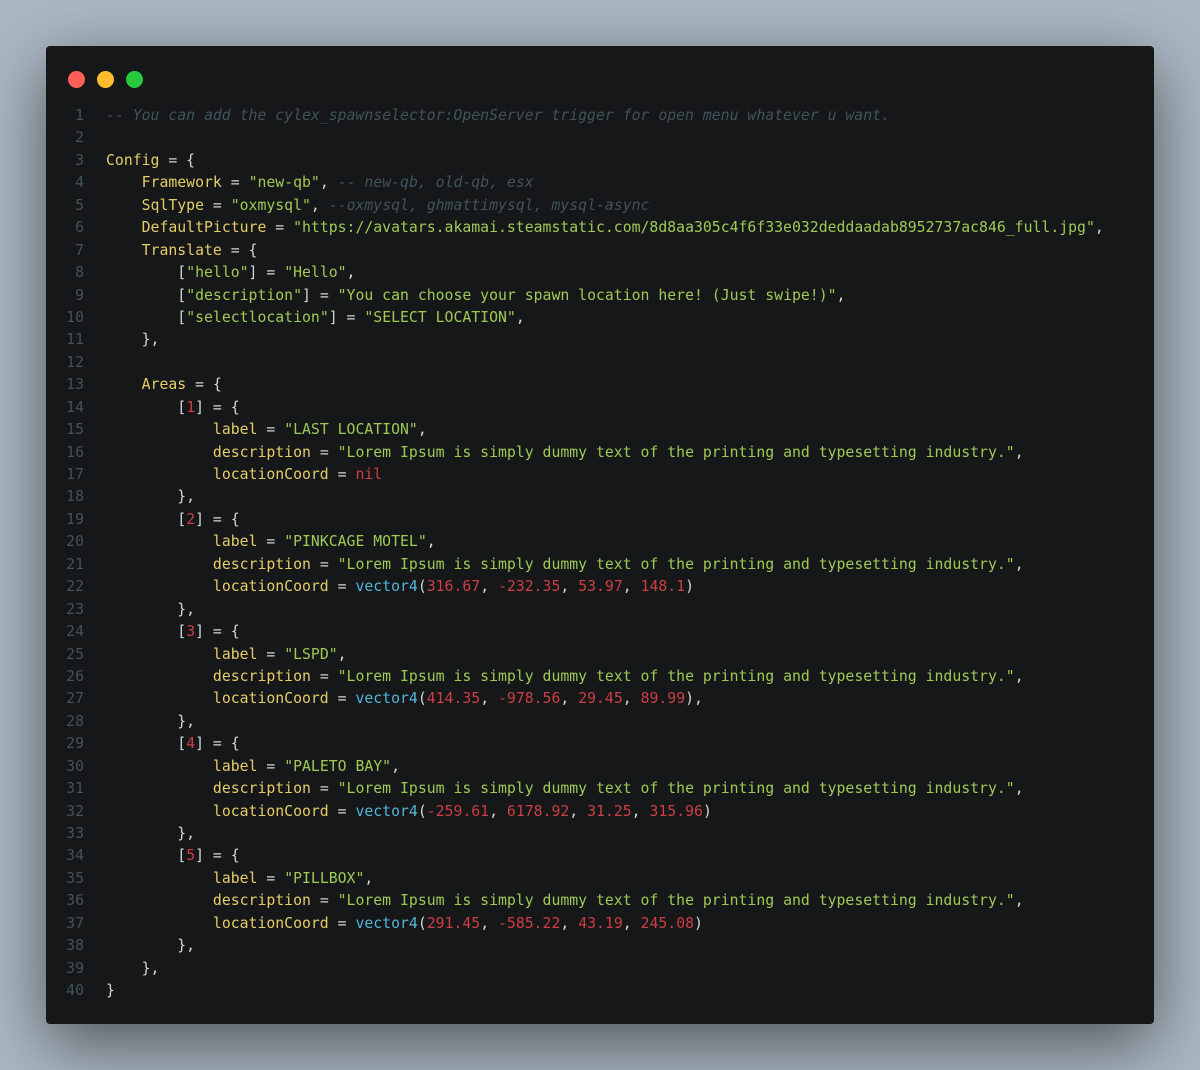 This screenshot has height=1070, width=1200. What do you see at coordinates (600, 273) in the screenshot?
I see `code-line: 8 ["hello"] = "Hello",` at bounding box center [600, 273].